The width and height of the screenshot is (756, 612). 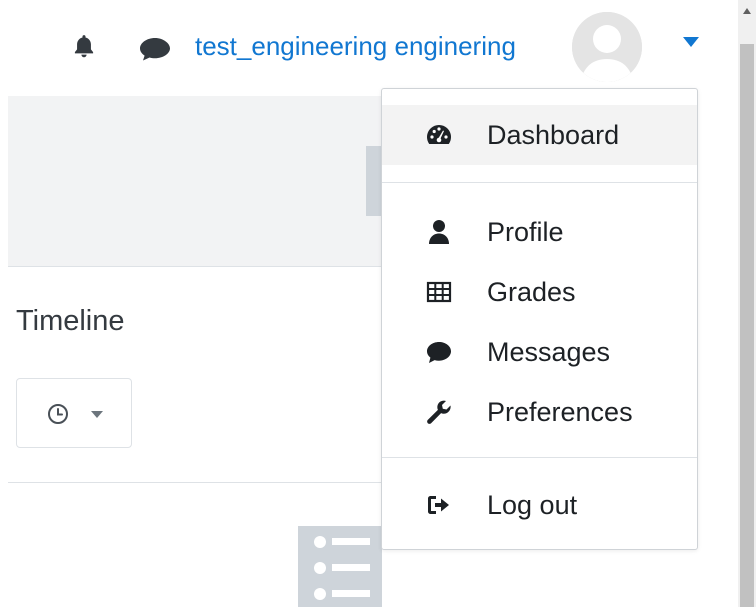 I want to click on menu-item-grades: Grades, so click(x=539, y=292).